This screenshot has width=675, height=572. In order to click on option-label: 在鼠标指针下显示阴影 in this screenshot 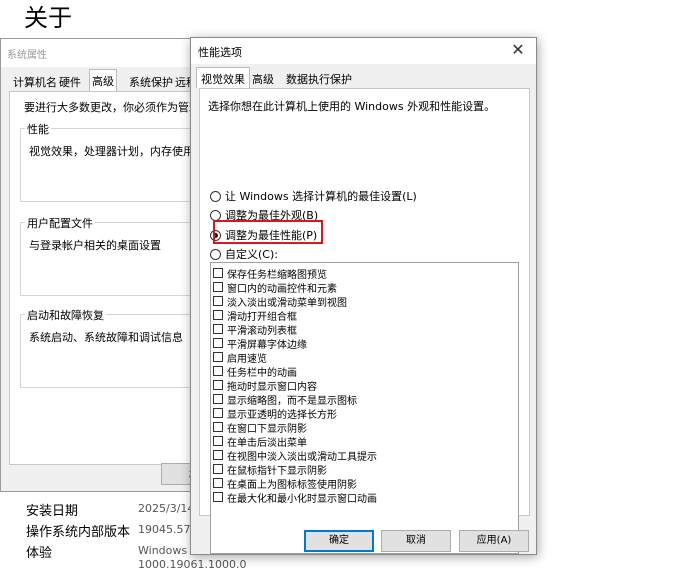, I will do `click(277, 471)`.